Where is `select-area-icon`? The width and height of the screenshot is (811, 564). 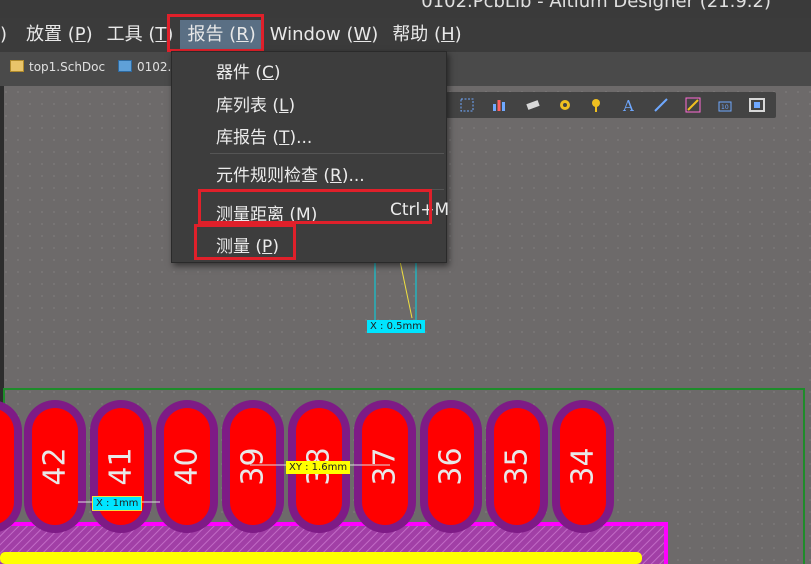
select-area-icon is located at coordinates (467, 105).